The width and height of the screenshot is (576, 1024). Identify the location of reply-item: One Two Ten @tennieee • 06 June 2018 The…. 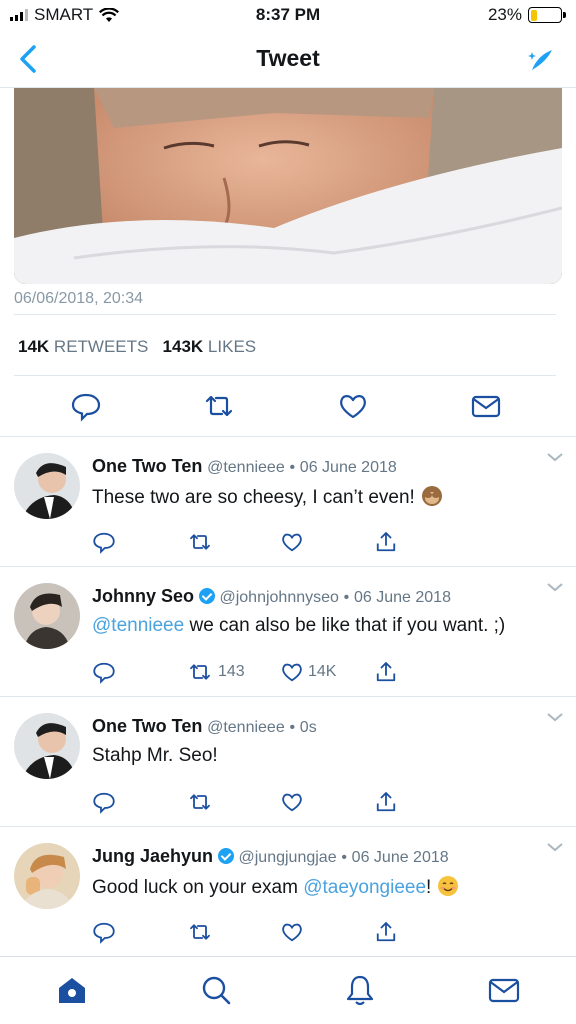
(288, 502).